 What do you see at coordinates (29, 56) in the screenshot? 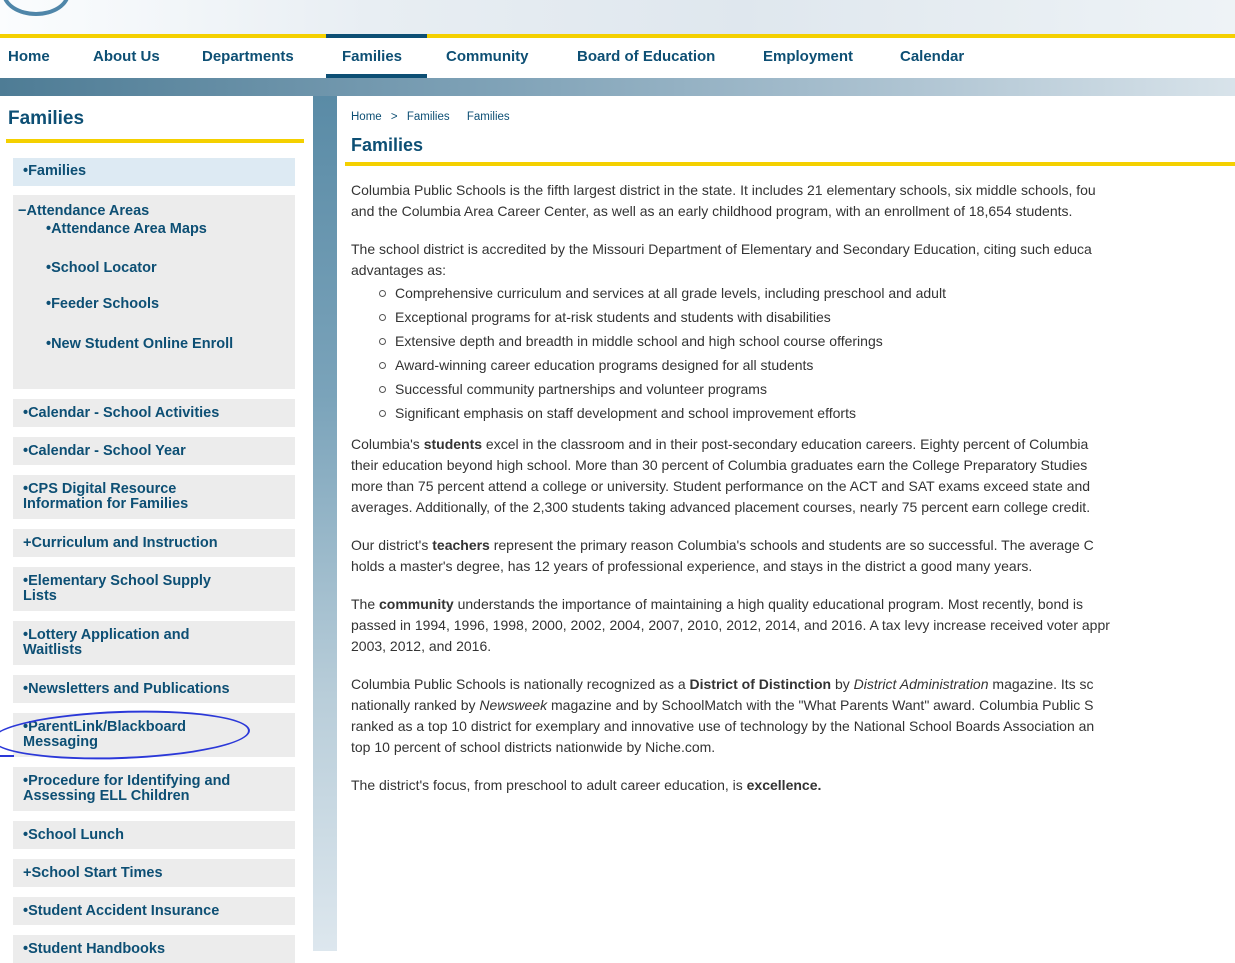
I see `nav-home: Home` at bounding box center [29, 56].